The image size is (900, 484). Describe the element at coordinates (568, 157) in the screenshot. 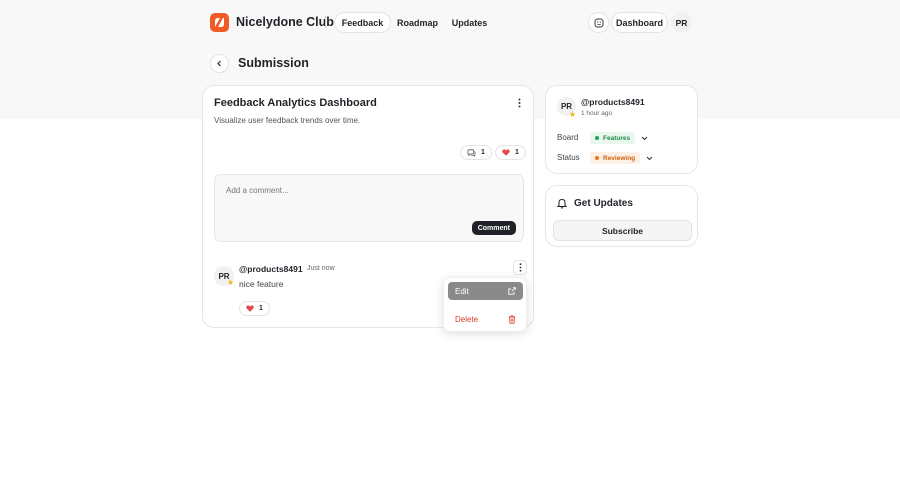

I see `status-label: Status` at that location.